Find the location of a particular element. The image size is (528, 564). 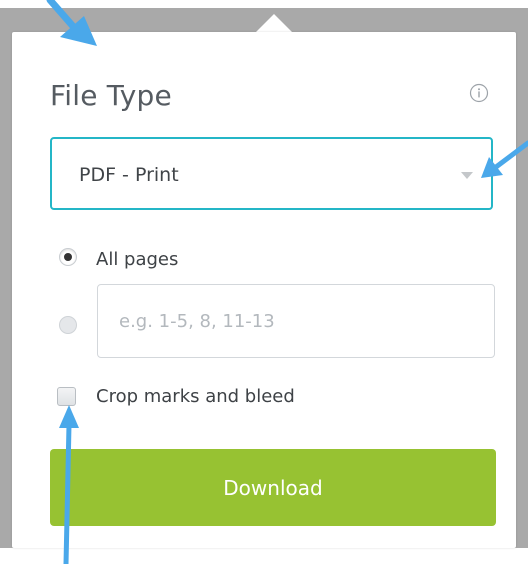

file-type-select: PDF - Print is located at coordinates (271, 173).